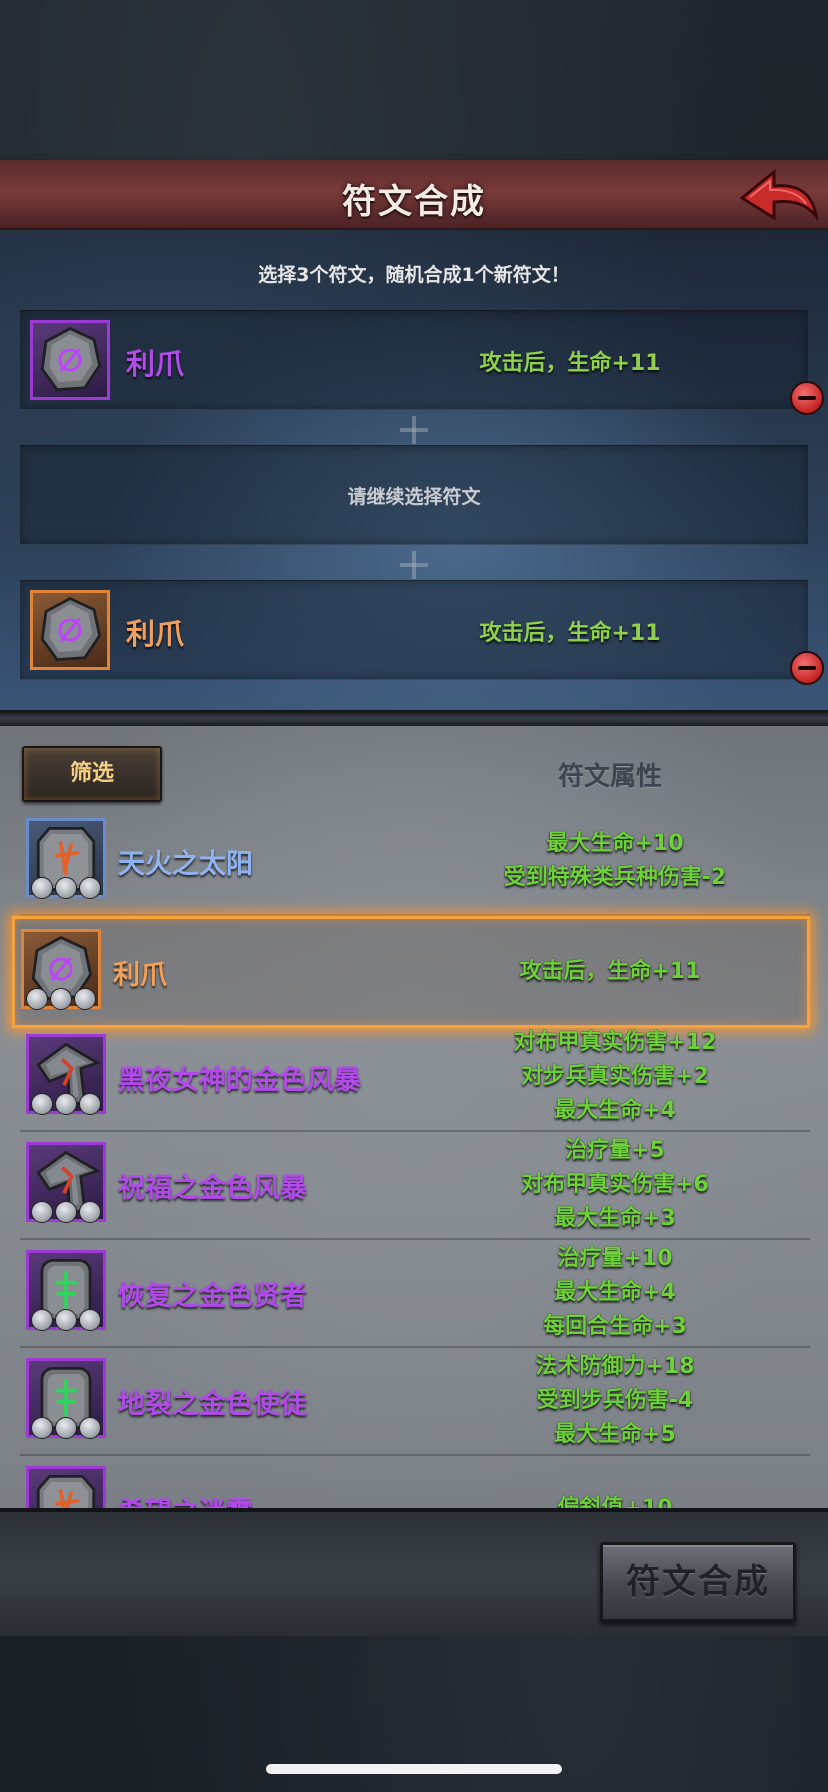 This screenshot has height=1792, width=828. What do you see at coordinates (614, 1500) in the screenshot?
I see `rune-attr-line: 偏斜值+10` at bounding box center [614, 1500].